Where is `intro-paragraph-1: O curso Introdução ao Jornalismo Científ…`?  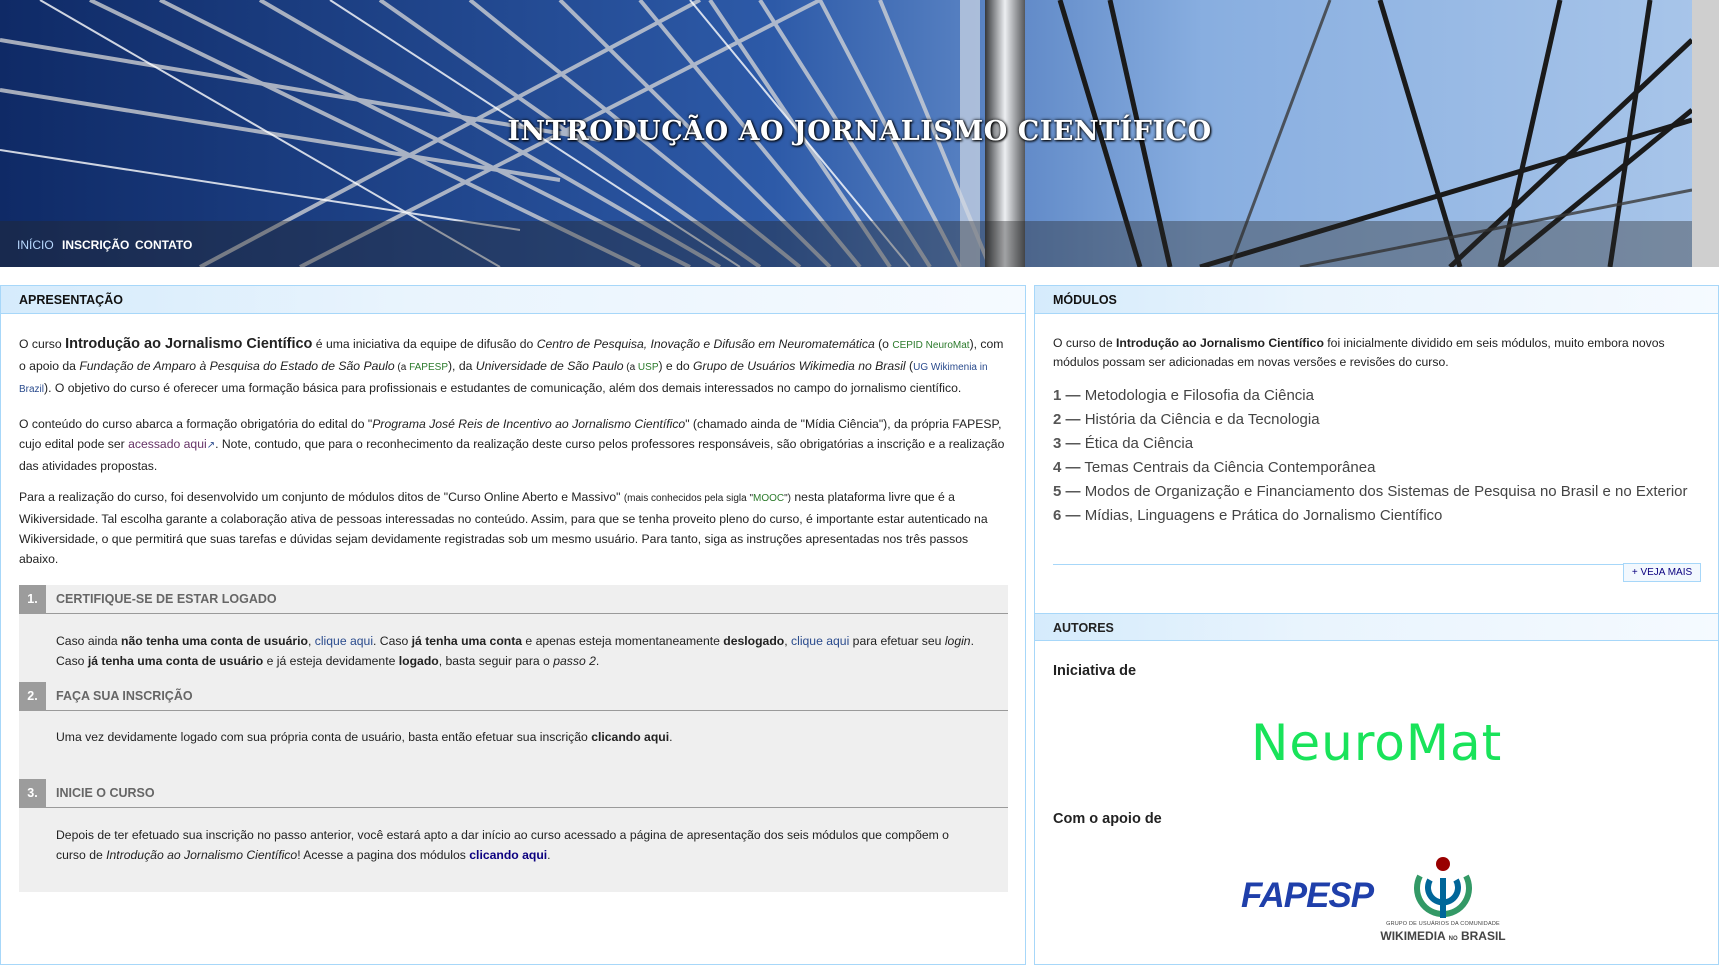 intro-paragraph-1: O curso Introdução ao Jornalismo Científ… is located at coordinates (511, 365).